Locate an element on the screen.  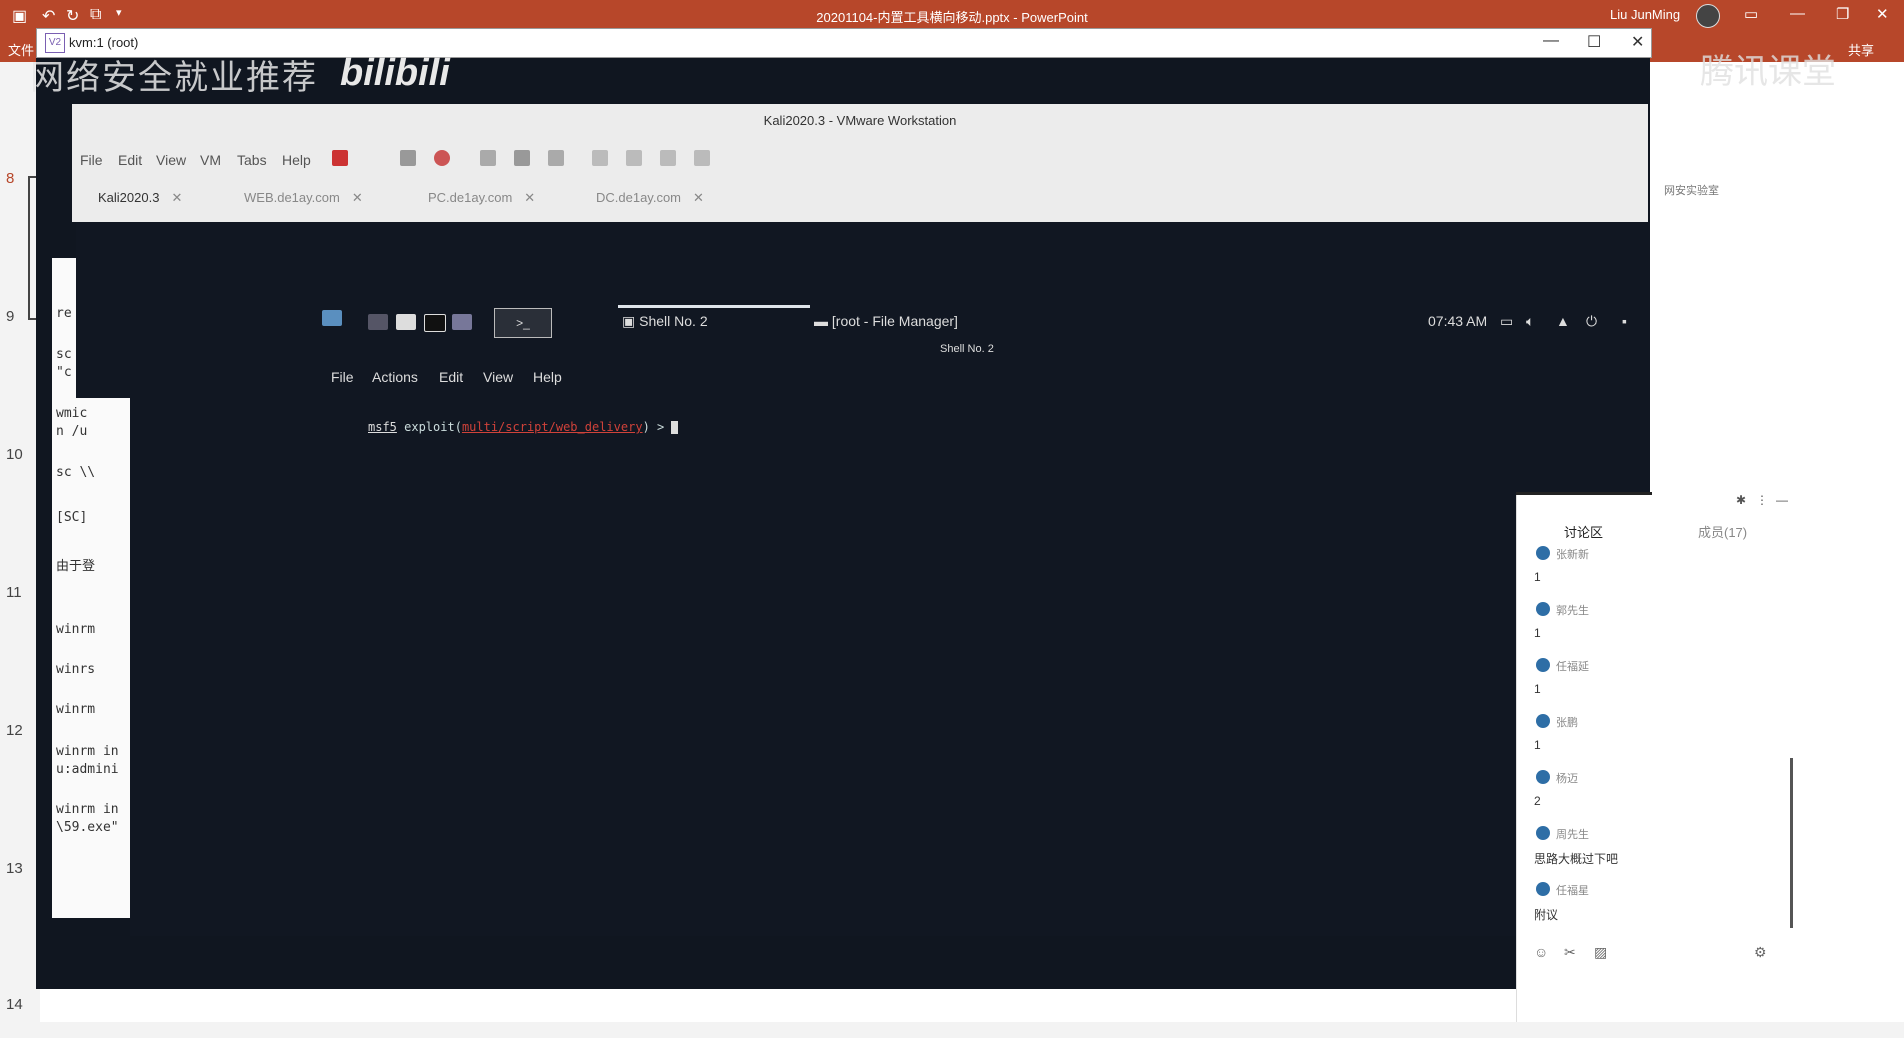
task-file-manager: ▬ [root - File Manager] is located at coordinates (886, 321).